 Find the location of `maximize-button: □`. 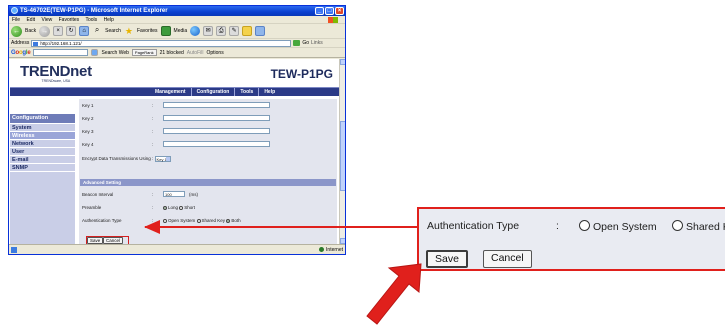

maximize-button: □ is located at coordinates (329, 11).